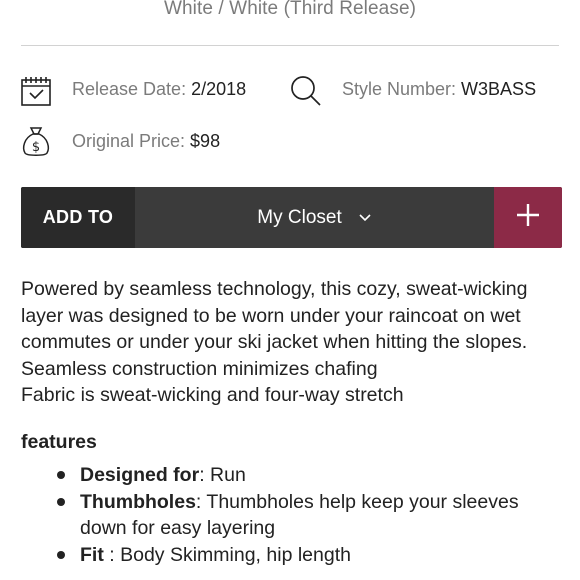 This screenshot has height=580, width=580. Describe the element at coordinates (36, 93) in the screenshot. I see `calendar-icon` at that location.